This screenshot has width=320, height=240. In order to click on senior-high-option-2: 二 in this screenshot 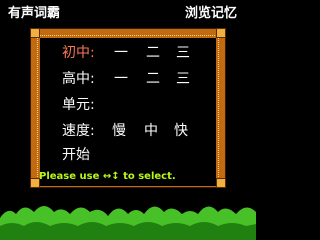, I will do `click(153, 79)`.